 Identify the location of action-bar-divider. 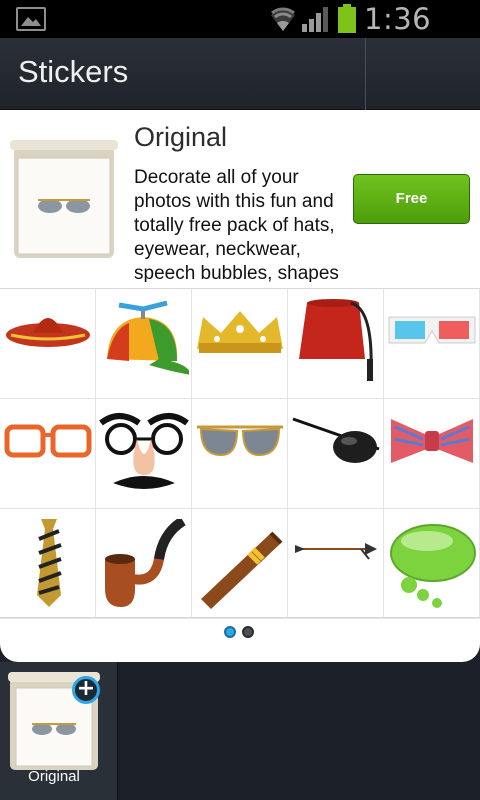
(365, 74).